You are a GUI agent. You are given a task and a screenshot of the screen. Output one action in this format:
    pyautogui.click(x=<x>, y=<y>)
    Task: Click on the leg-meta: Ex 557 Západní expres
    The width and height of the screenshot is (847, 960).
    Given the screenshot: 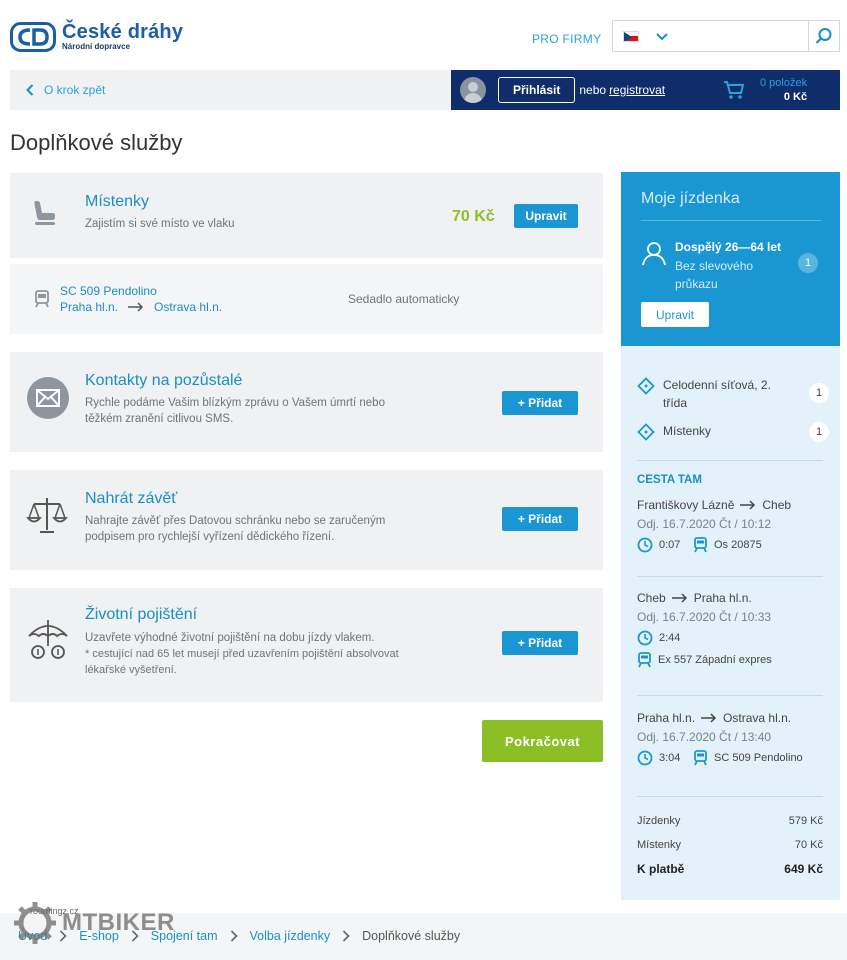 What is the action you would take?
    pyautogui.click(x=732, y=660)
    